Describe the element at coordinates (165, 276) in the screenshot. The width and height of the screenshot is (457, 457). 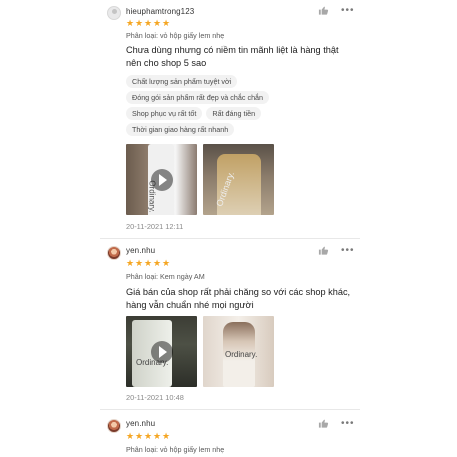
I see `product-variant: Phân loại: Kem ngày AM` at that location.